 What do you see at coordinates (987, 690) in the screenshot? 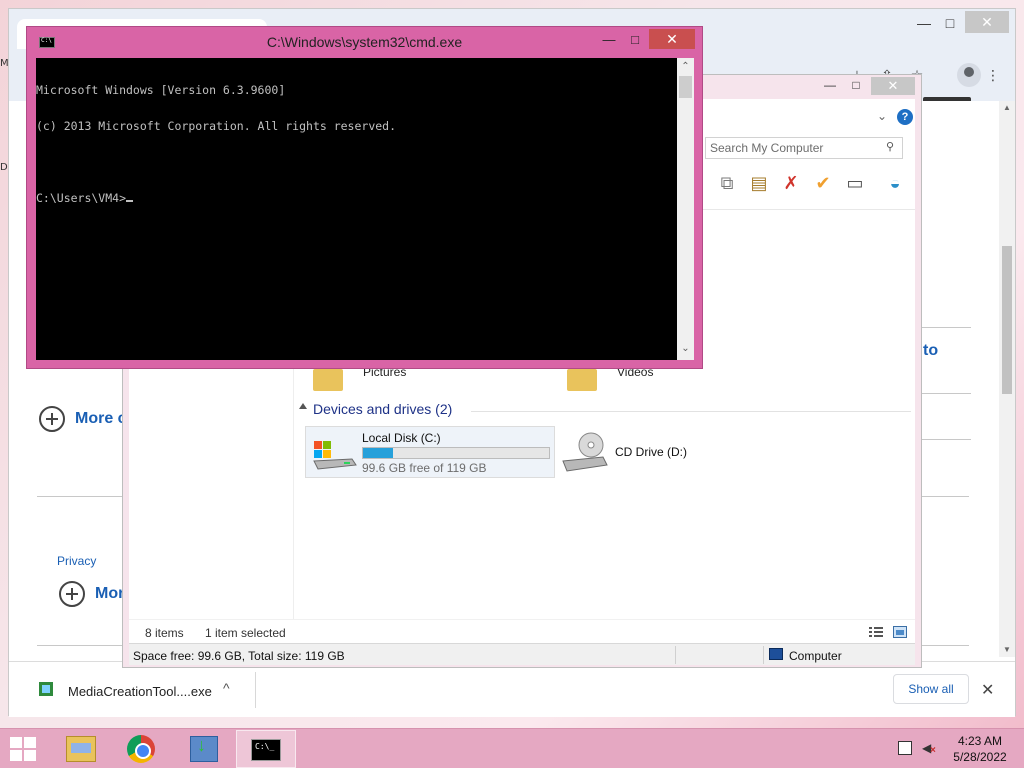
I see `close-download-bar-icon: ✕` at bounding box center [987, 690].